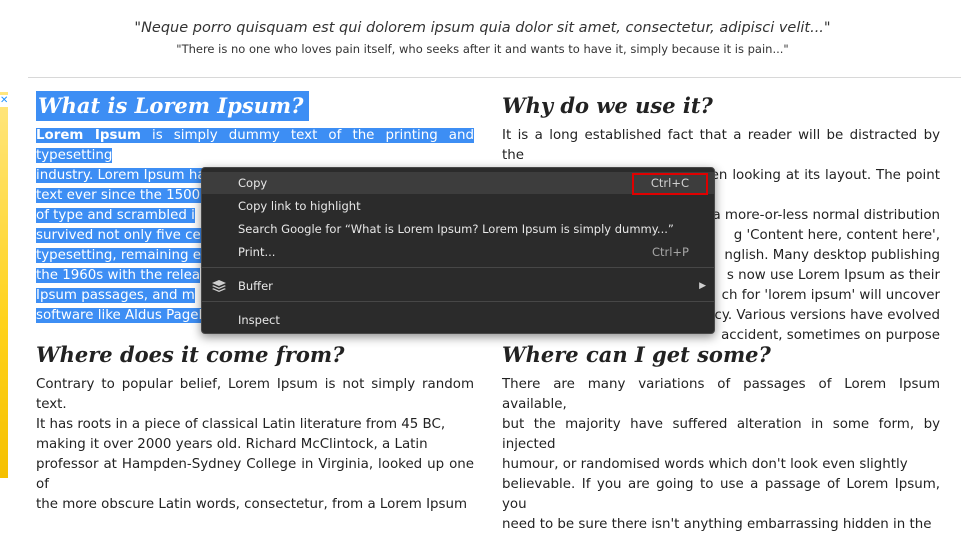 The height and width of the screenshot is (535, 965). What do you see at coordinates (702, 286) in the screenshot?
I see `chevron-right-icon: ▶` at bounding box center [702, 286].